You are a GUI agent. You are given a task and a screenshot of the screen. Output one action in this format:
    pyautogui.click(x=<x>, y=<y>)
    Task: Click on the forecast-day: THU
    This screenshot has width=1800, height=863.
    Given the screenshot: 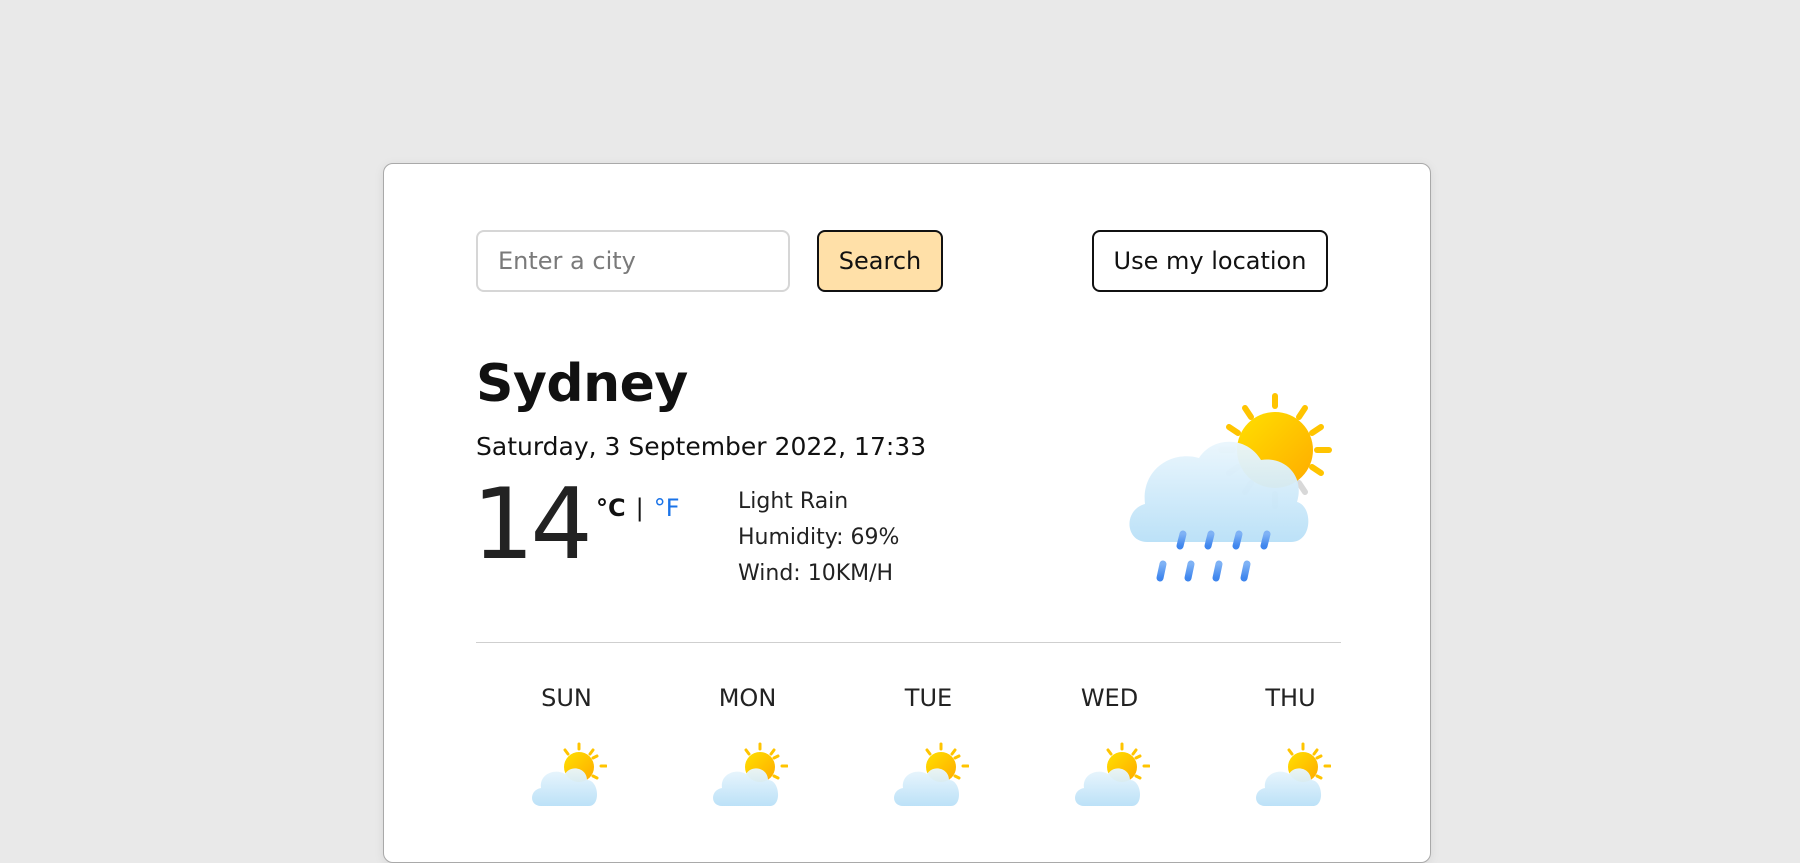 What is the action you would take?
    pyautogui.click(x=1290, y=747)
    